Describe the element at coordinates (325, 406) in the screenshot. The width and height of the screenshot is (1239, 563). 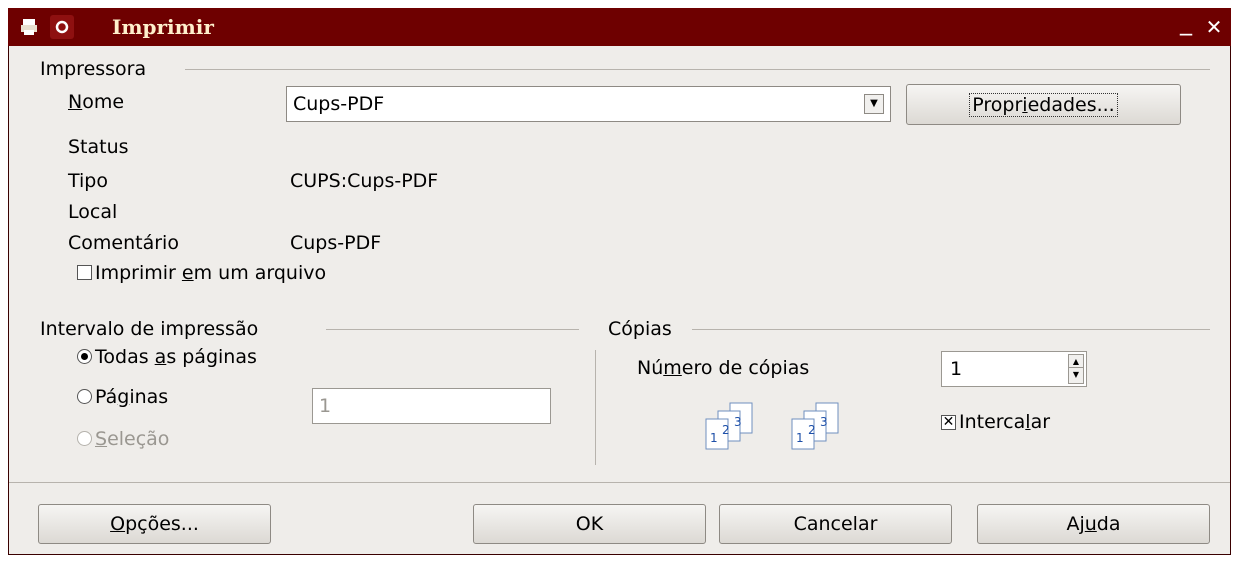
I see `pages-range-value: 1` at that location.